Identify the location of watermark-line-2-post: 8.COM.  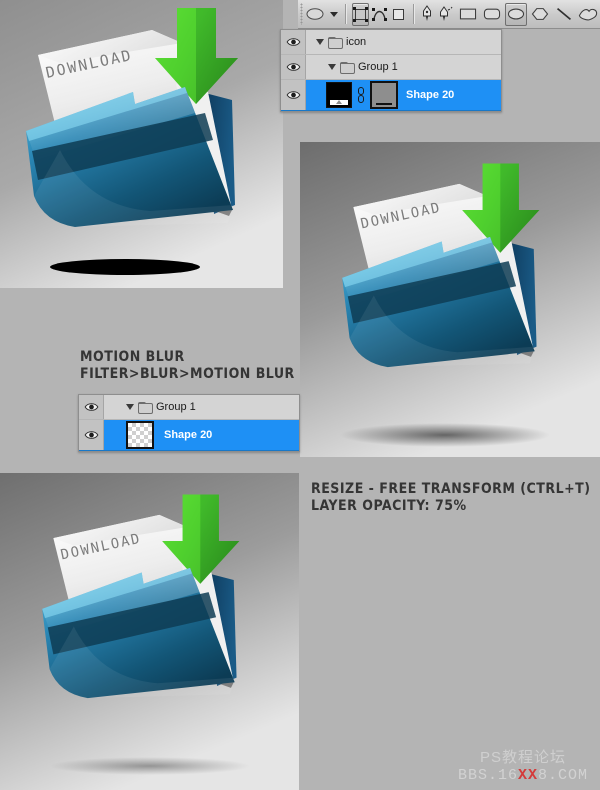
(562, 775).